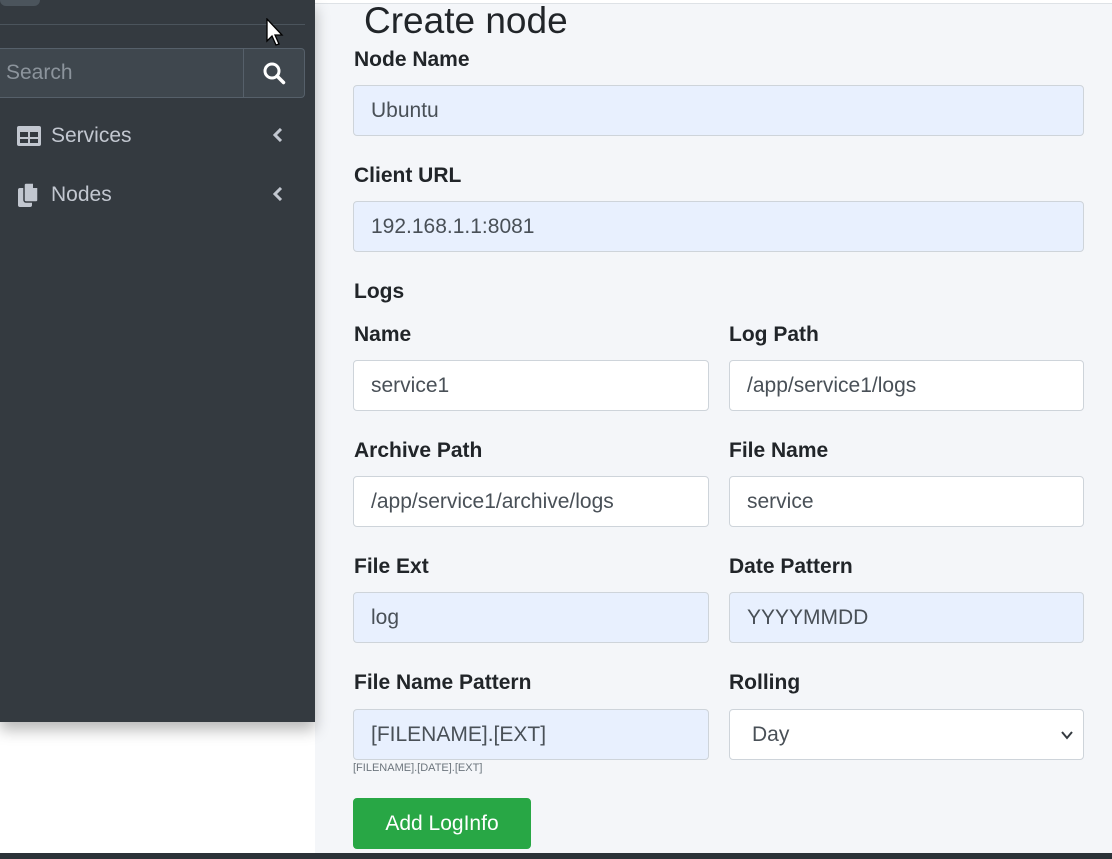 This screenshot has width=1112, height=859. Describe the element at coordinates (791, 566) in the screenshot. I see `date-pattern-label: Date Pattern` at that location.